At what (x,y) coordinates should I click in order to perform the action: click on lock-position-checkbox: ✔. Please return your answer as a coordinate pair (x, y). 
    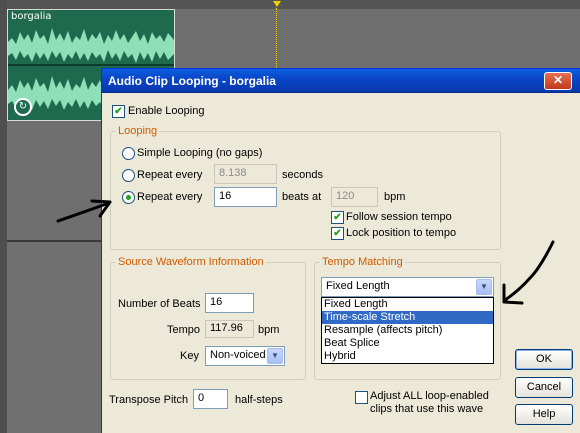
    Looking at the image, I should click on (337, 233).